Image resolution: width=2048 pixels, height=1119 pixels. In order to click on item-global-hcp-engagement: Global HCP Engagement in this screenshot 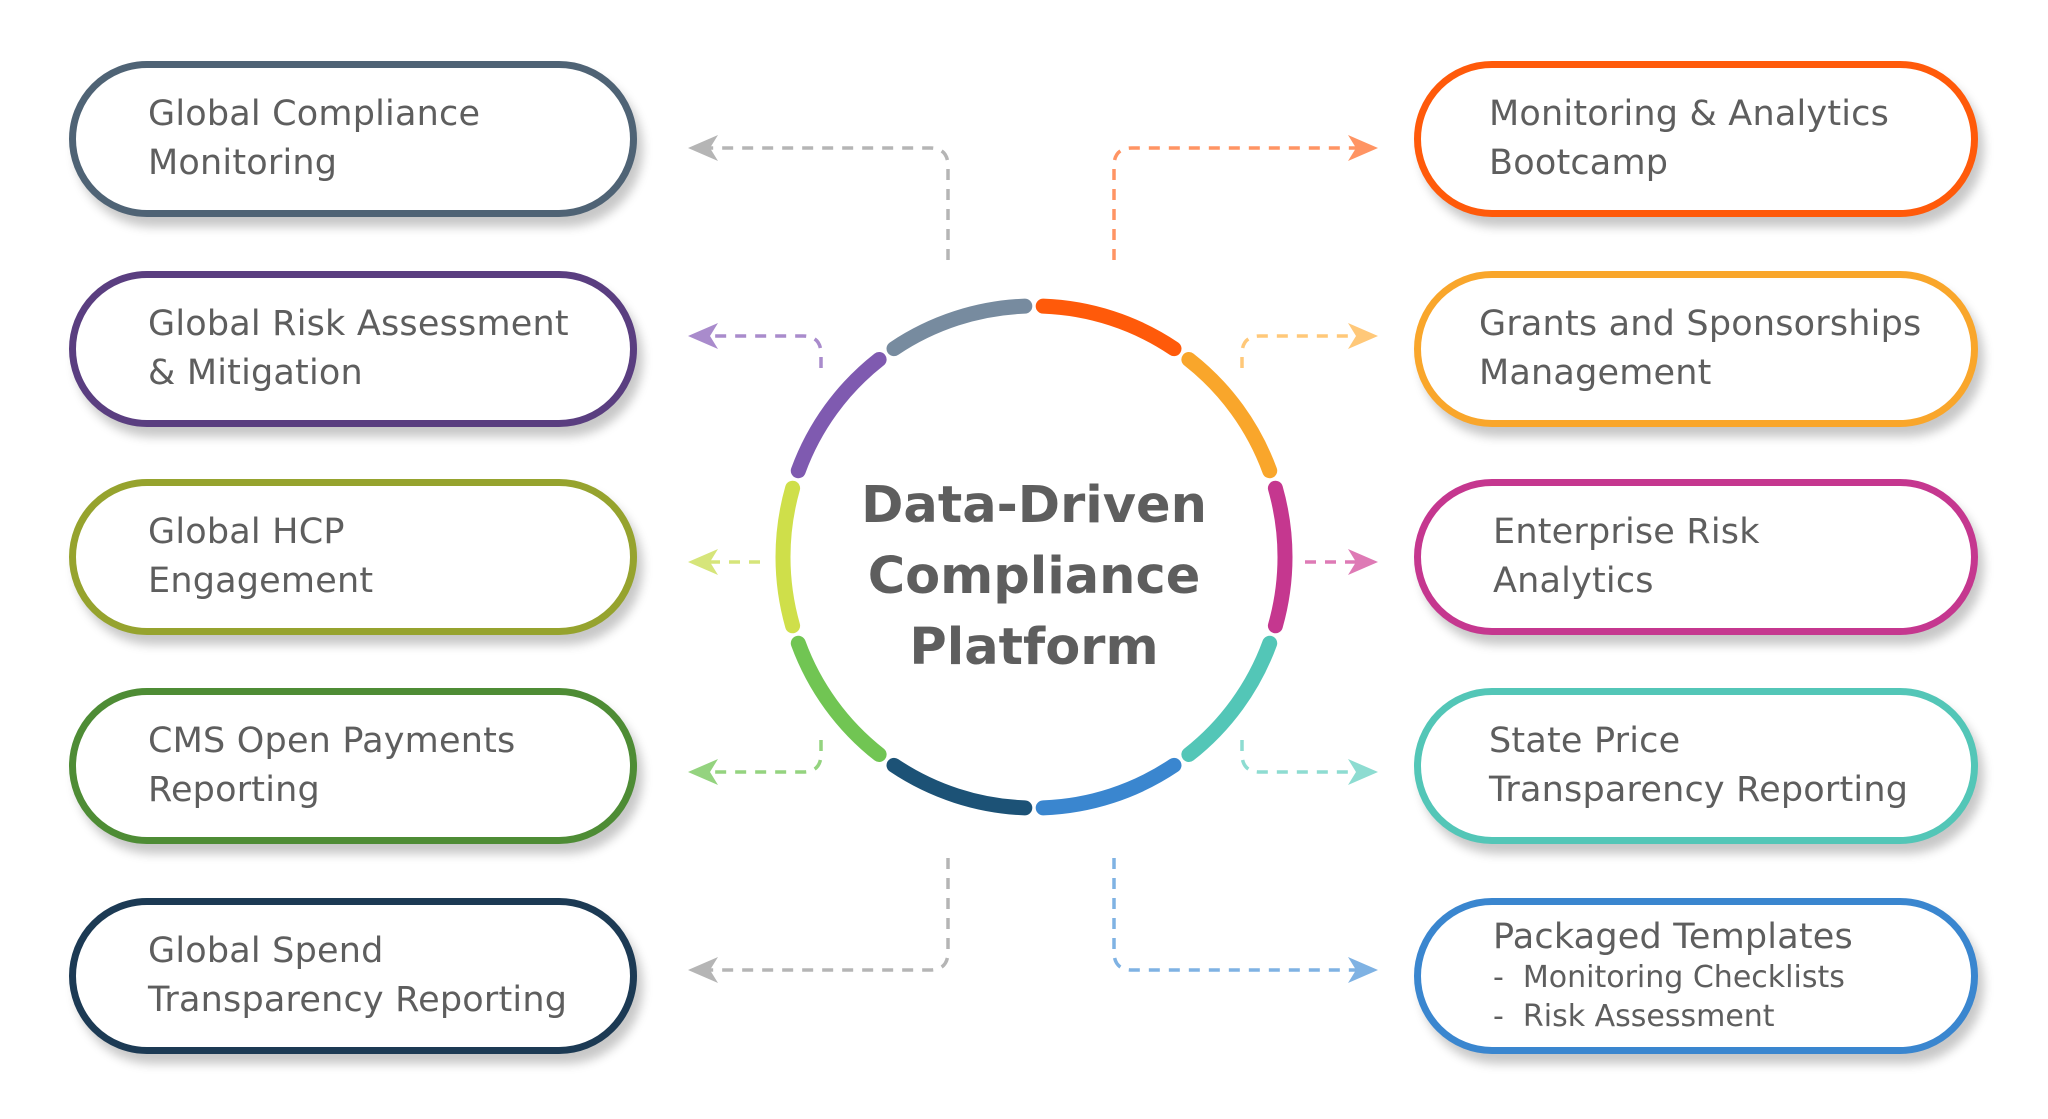, I will do `click(353, 557)`.